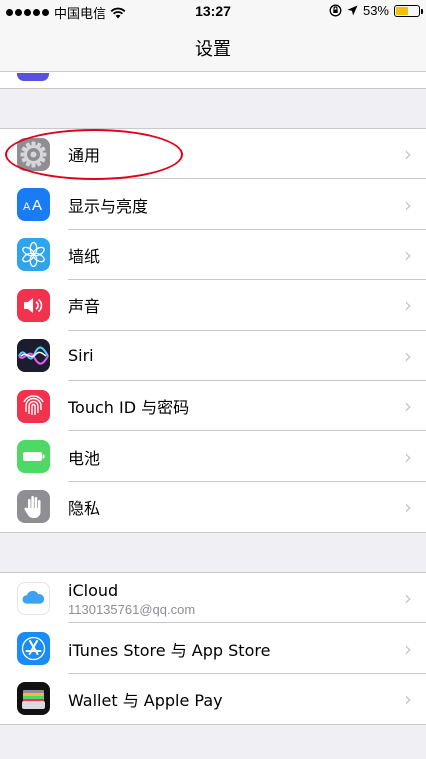  I want to click on row-wallpaper: 墙纸 ›, so click(213, 255).